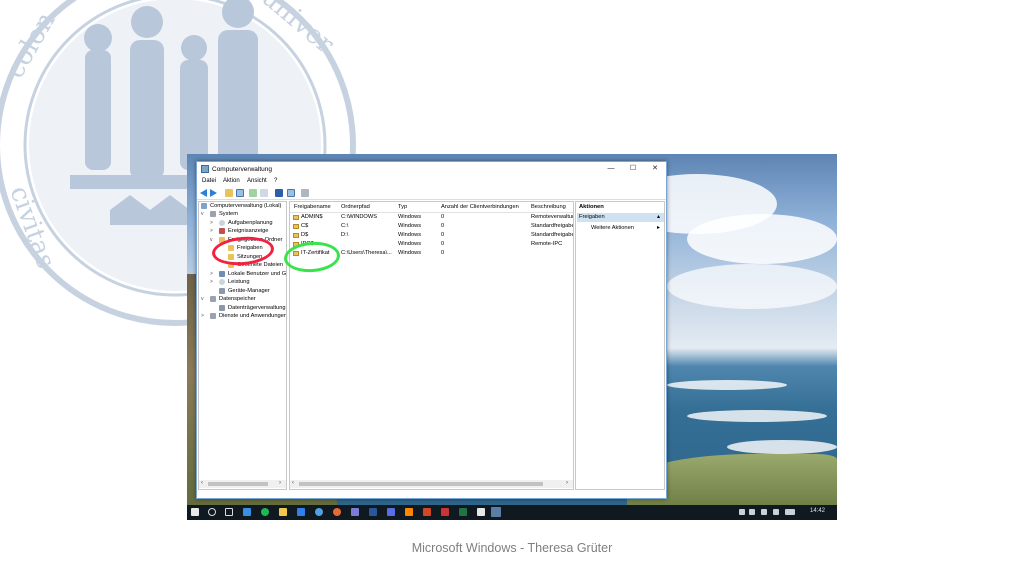 This screenshot has width=1024, height=576. I want to click on menu-datei: Datei, so click(209, 181).